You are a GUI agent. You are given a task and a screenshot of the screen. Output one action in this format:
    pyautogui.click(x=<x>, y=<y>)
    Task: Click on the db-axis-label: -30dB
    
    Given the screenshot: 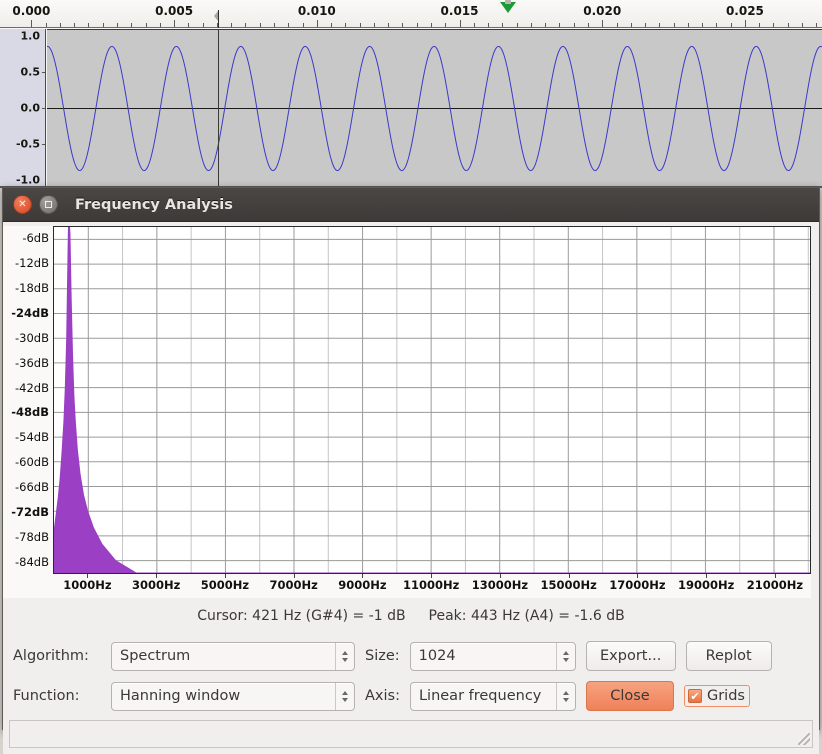 What is the action you would take?
    pyautogui.click(x=32, y=337)
    